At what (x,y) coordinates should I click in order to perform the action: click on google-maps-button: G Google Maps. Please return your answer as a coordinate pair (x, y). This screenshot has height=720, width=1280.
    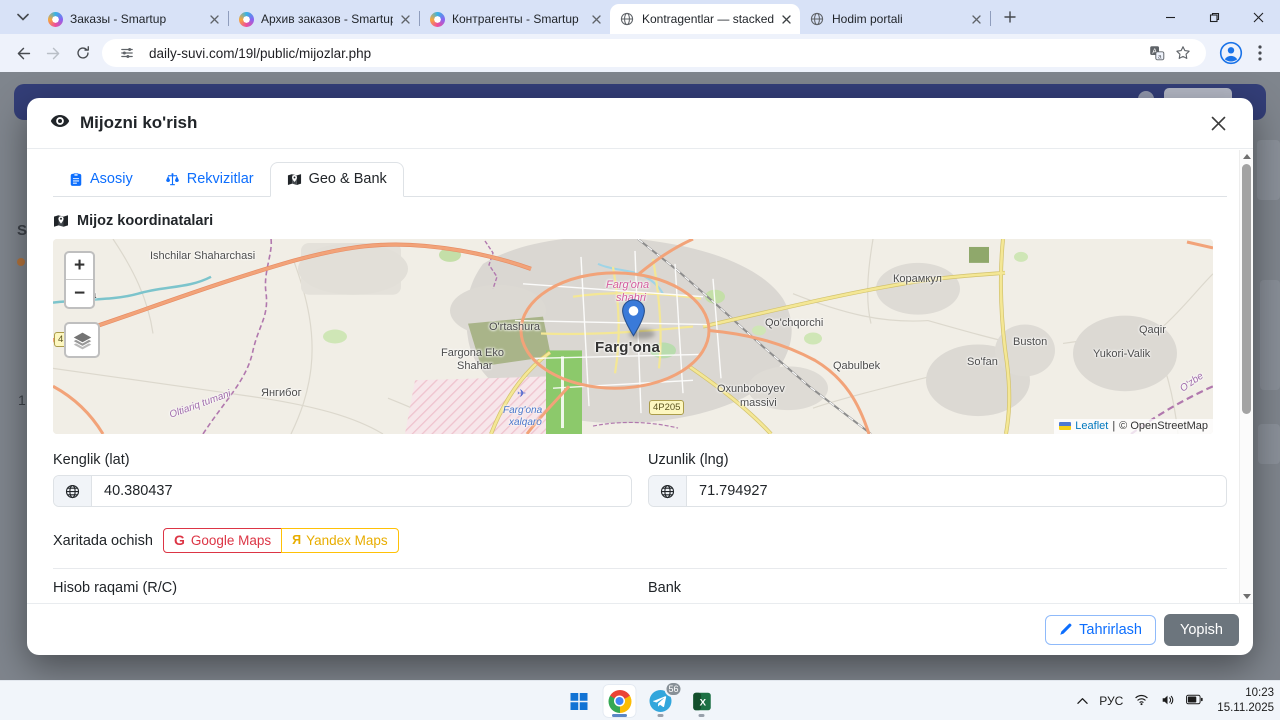
    Looking at the image, I should click on (222, 540).